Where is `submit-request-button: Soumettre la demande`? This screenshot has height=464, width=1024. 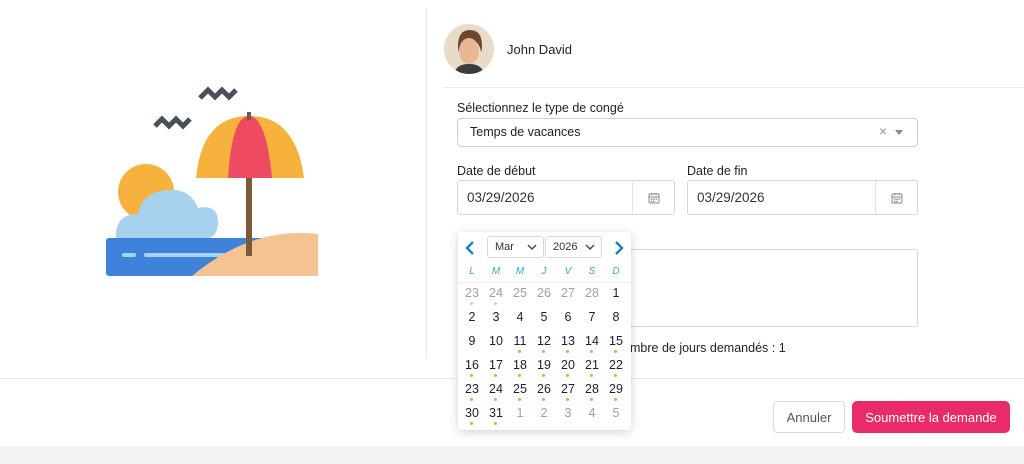 submit-request-button: Soumettre la demande is located at coordinates (931, 417).